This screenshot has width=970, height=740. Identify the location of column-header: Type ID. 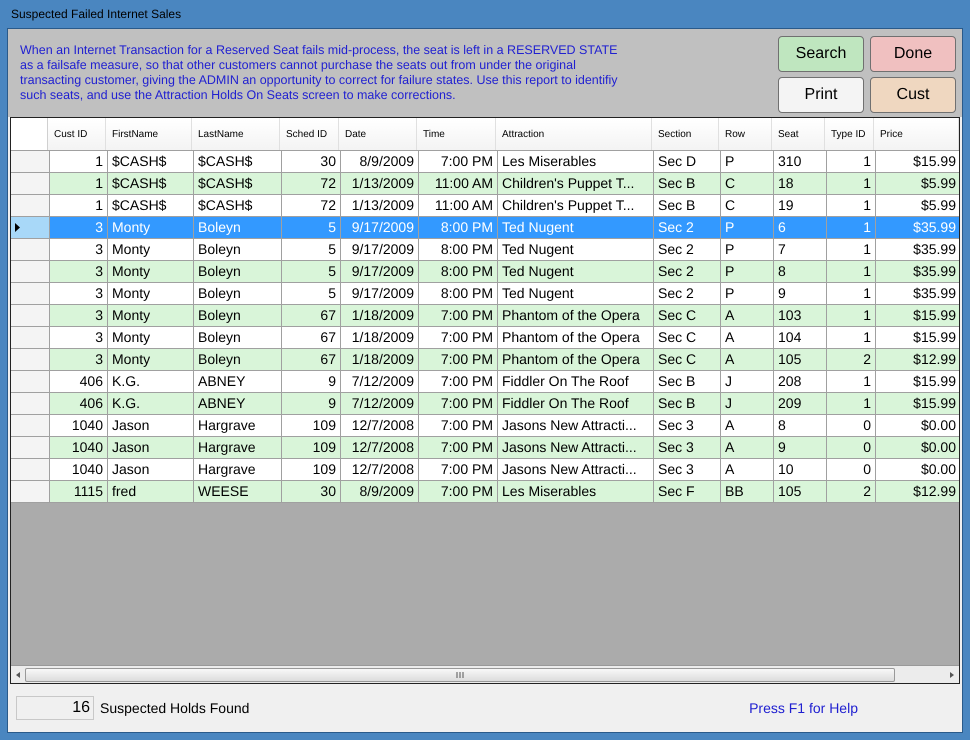
(849, 134).